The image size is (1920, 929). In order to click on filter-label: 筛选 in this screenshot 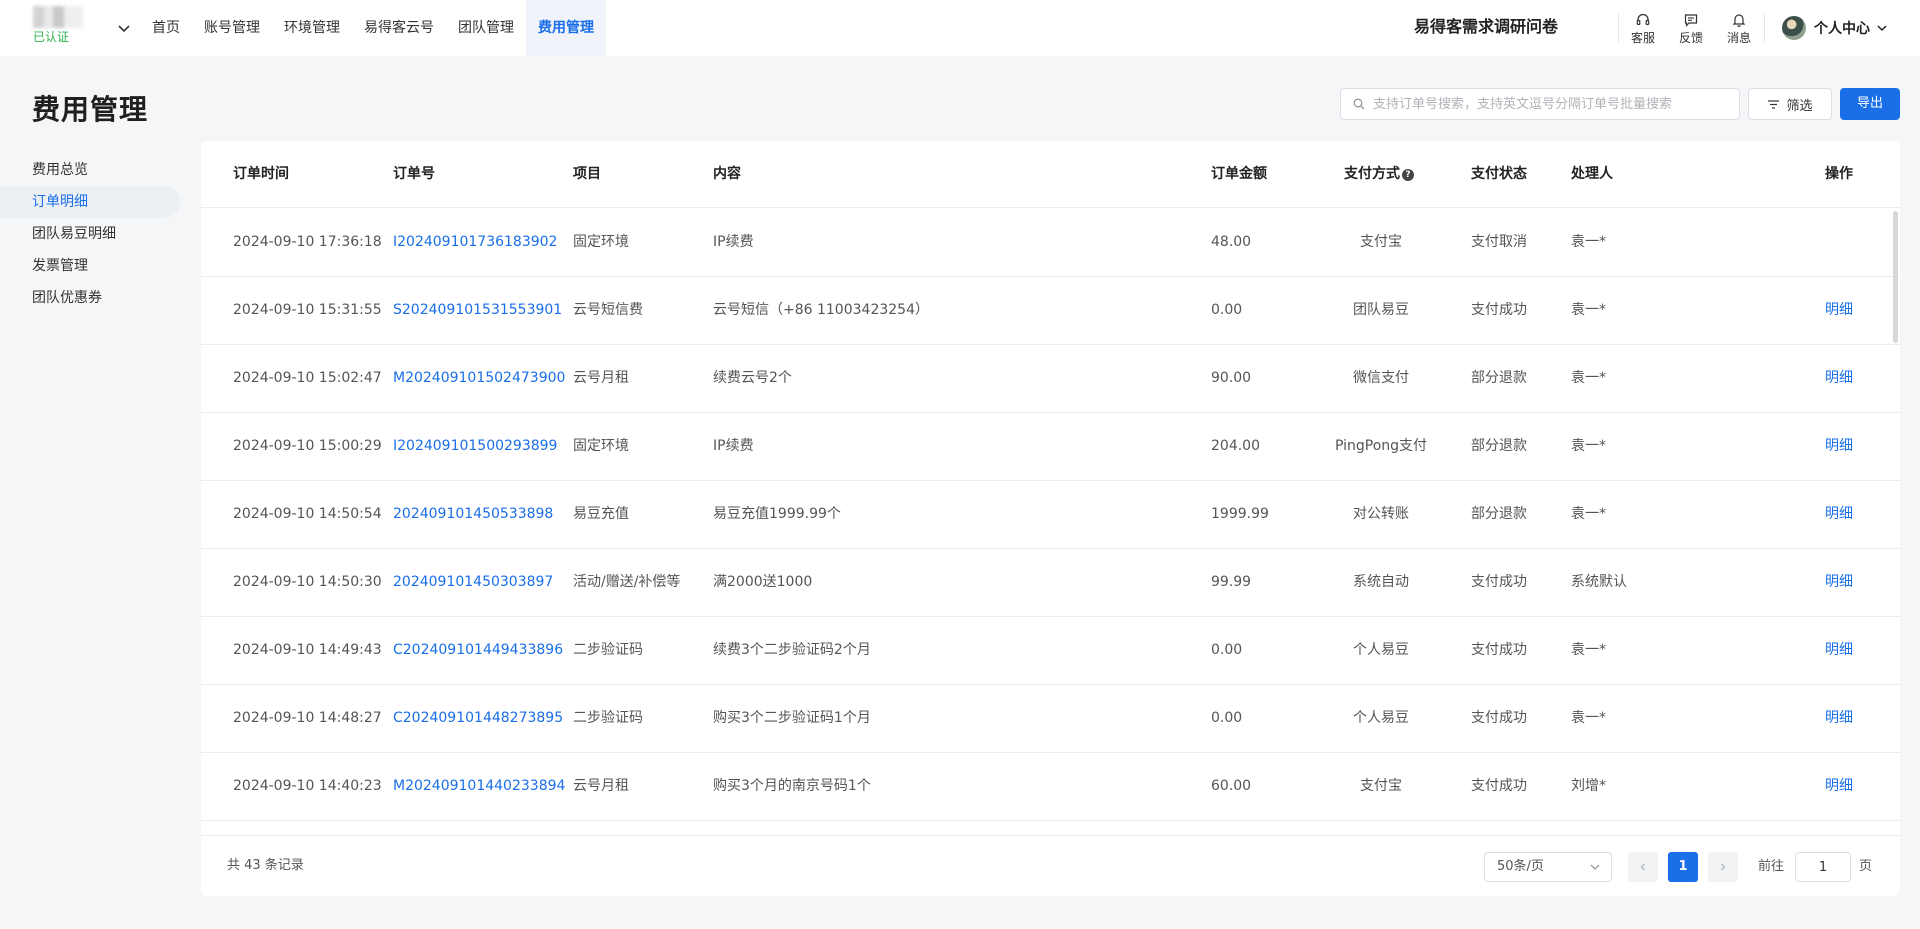, I will do `click(1799, 106)`.